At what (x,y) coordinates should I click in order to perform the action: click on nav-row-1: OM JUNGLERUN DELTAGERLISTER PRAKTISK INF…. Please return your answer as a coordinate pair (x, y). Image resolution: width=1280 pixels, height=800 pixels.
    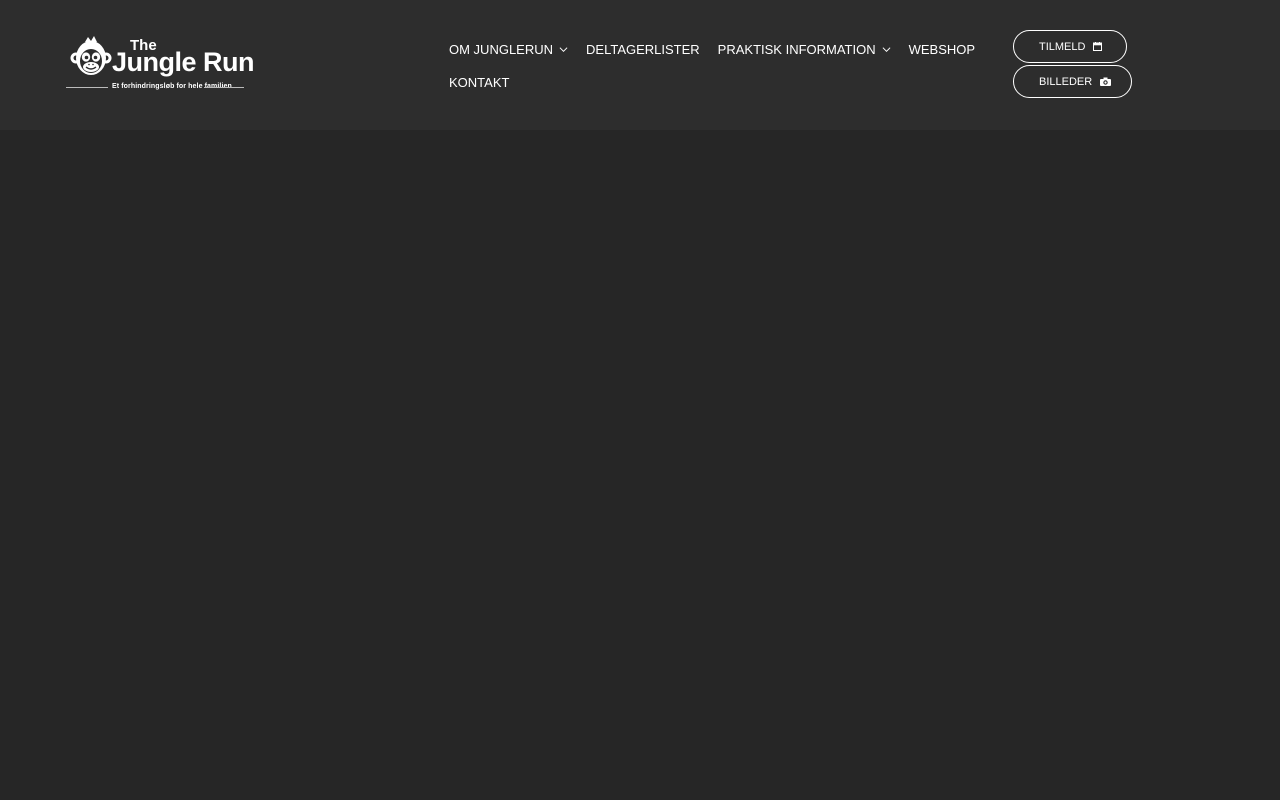
    Looking at the image, I should click on (714, 49).